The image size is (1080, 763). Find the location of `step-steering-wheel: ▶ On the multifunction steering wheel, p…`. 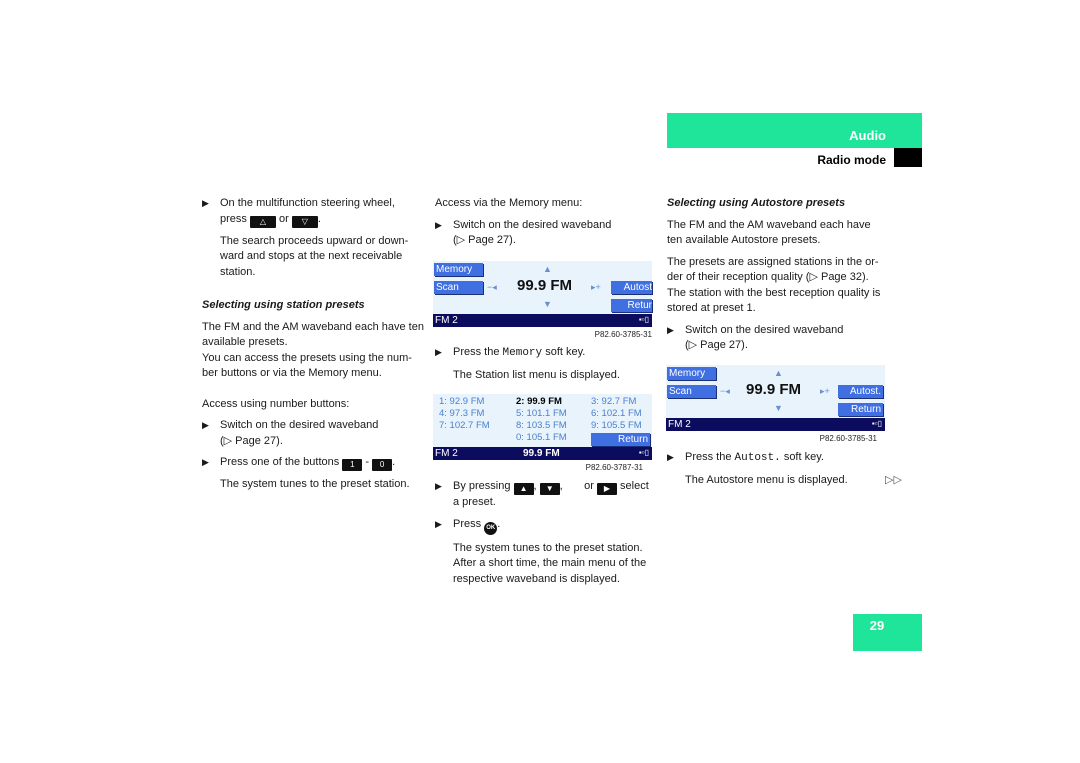

step-steering-wheel: ▶ On the multifunction steering wheel, p… is located at coordinates (298, 212).